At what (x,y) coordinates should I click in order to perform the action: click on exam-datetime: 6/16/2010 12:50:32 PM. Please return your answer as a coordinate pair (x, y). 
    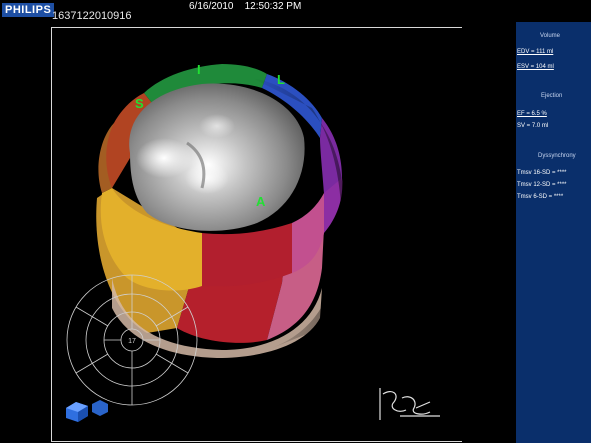
    Looking at the image, I should click on (245, 6).